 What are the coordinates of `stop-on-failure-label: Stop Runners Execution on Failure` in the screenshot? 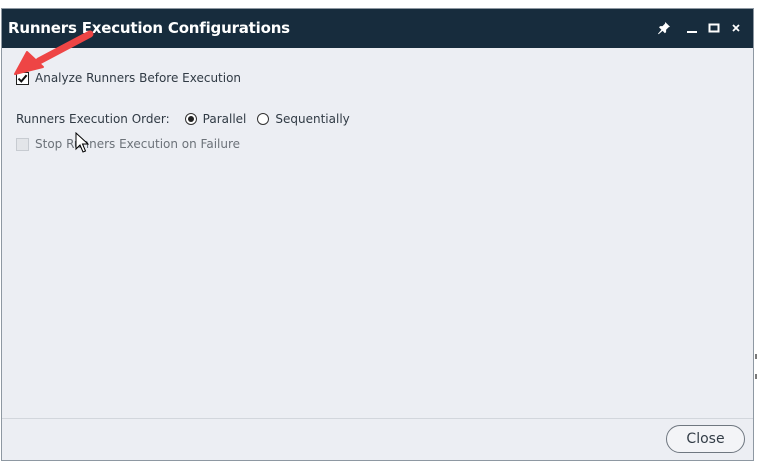 It's located at (138, 144).